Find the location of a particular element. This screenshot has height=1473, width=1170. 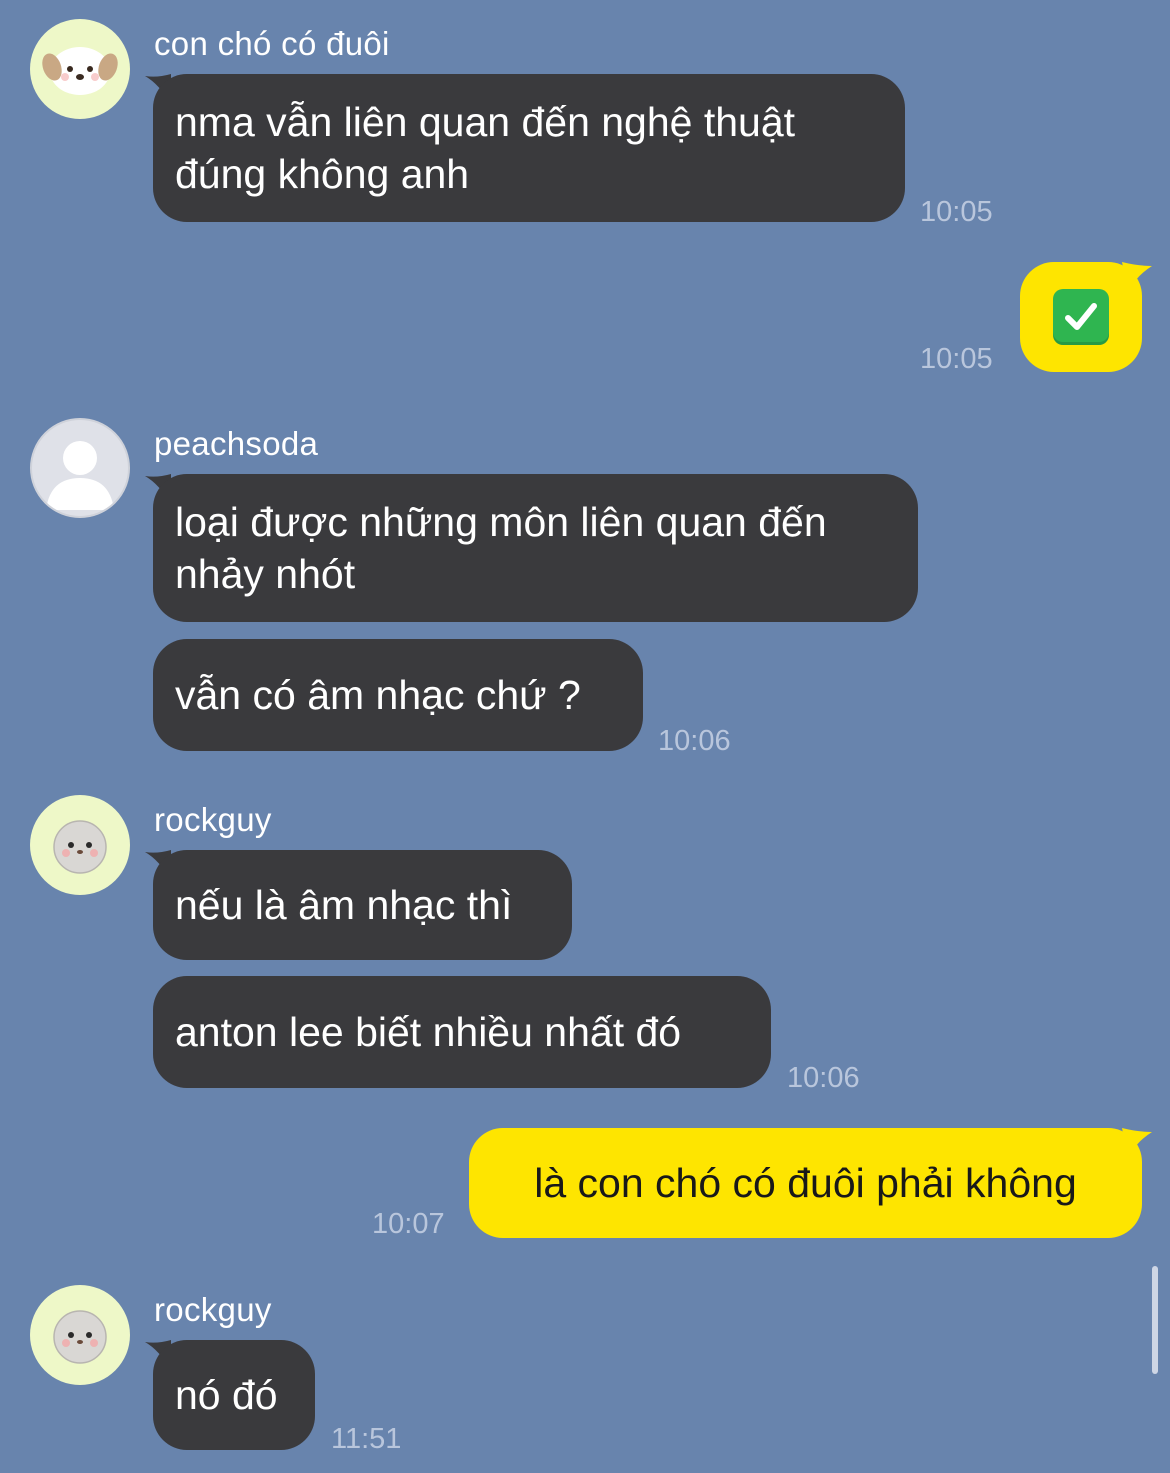

message-text-line: nó đó is located at coordinates (226, 1395).